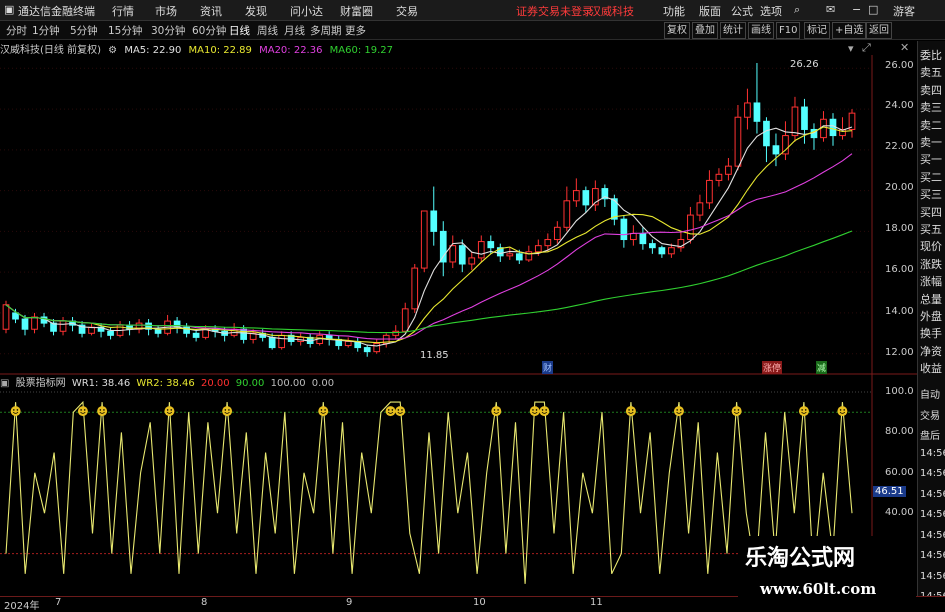  Describe the element at coordinates (326, 30) in the screenshot. I see `period-multi: 多周期` at that location.